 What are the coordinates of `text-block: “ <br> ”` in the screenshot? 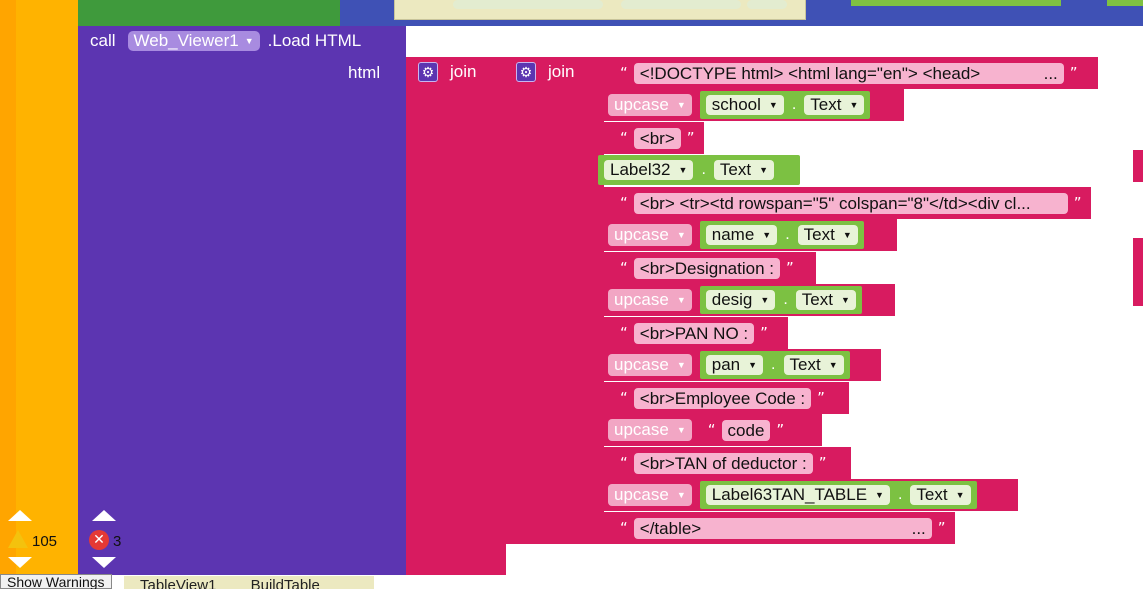 It's located at (654, 138).